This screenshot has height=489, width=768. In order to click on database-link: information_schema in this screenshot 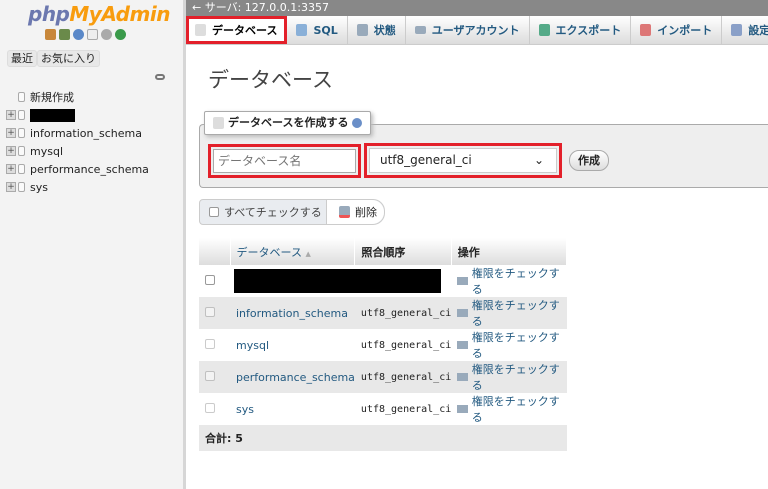, I will do `click(292, 313)`.